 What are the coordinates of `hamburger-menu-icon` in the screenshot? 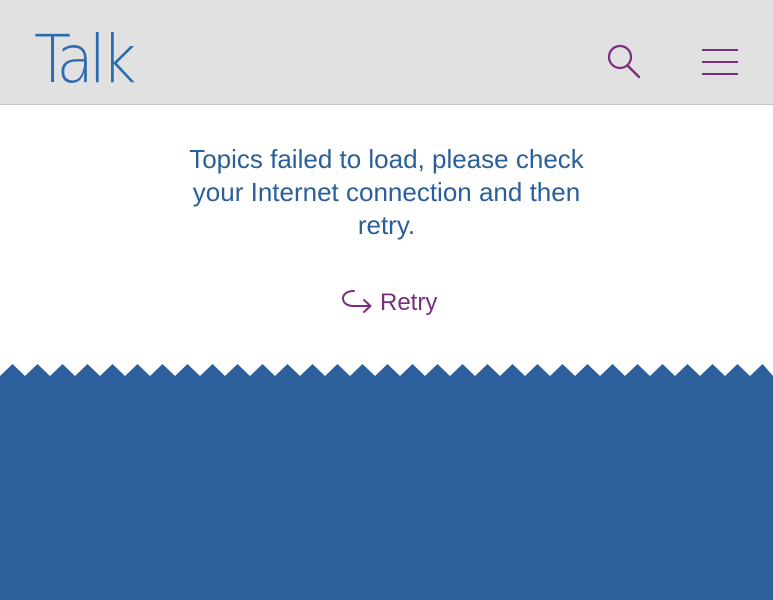 It's located at (720, 62).